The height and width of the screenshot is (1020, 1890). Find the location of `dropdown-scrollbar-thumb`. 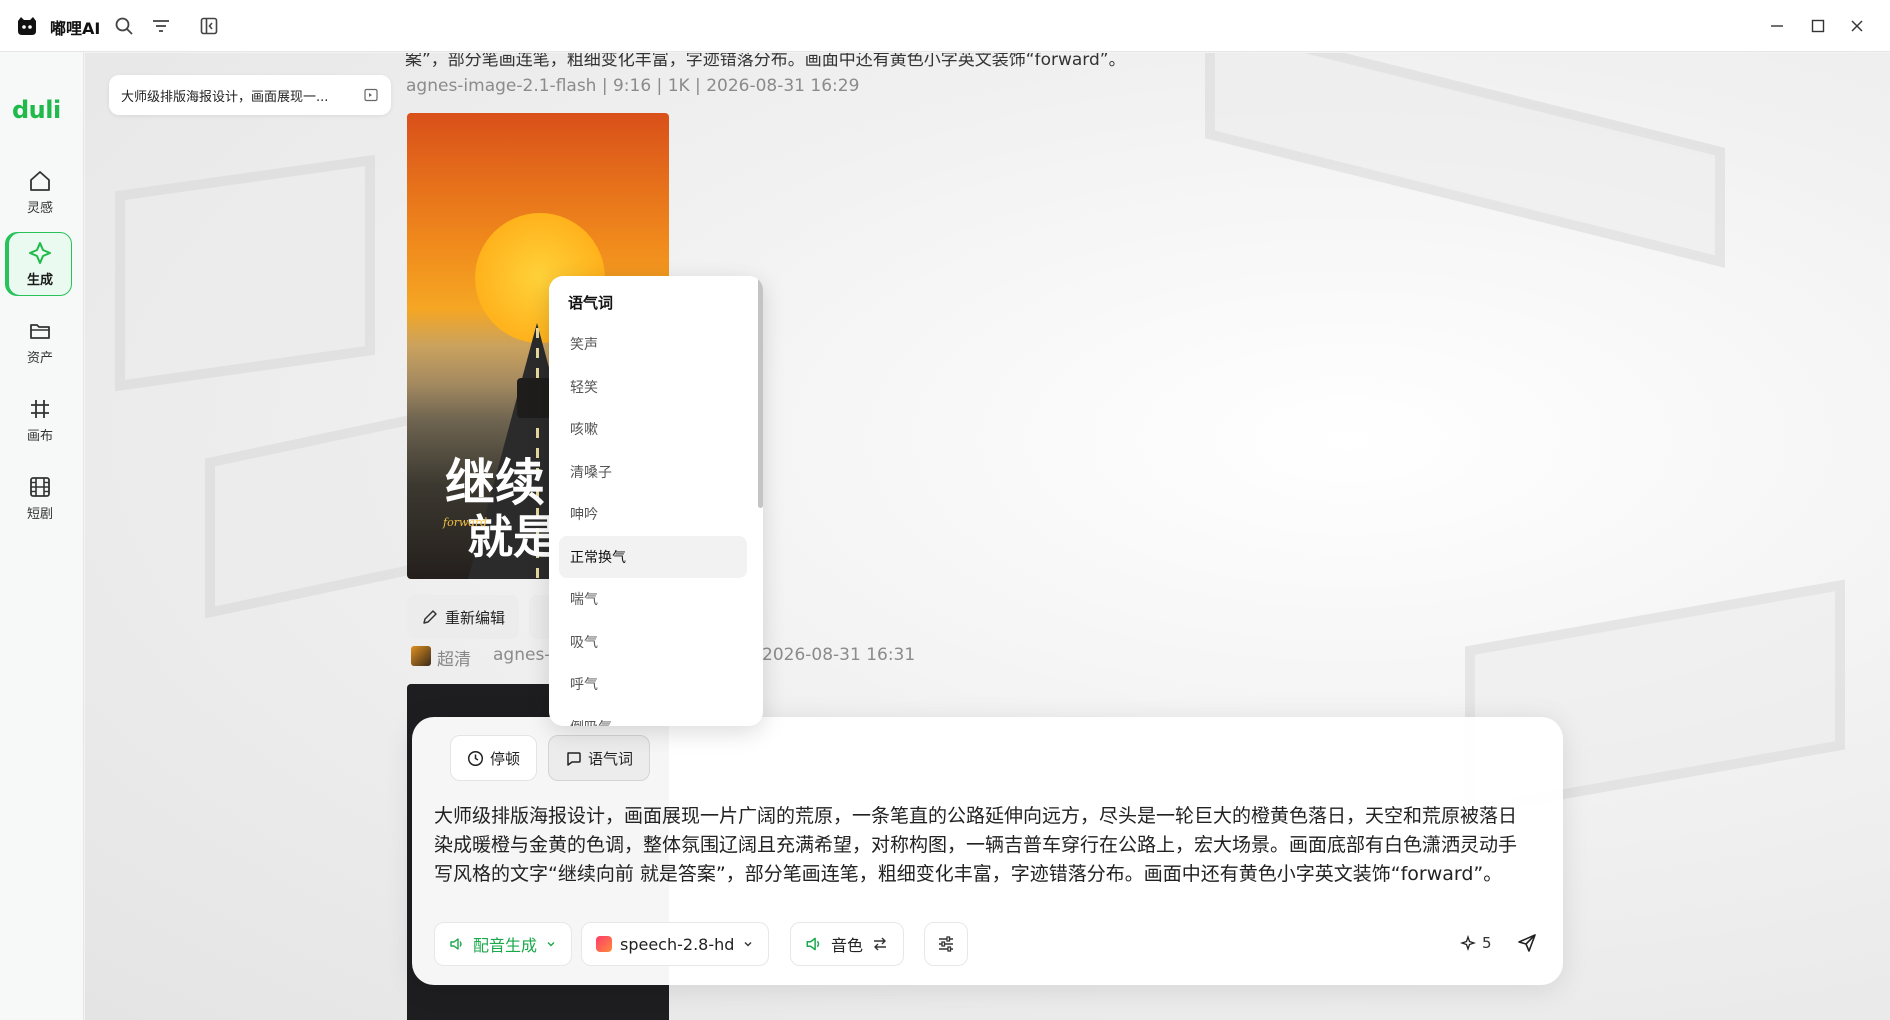

dropdown-scrollbar-thumb is located at coordinates (760, 392).